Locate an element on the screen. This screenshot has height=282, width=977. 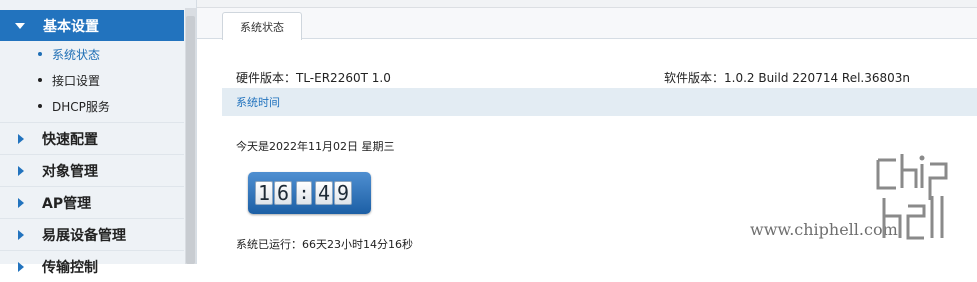
menu-ap-management: AP管理 is located at coordinates (92, 202).